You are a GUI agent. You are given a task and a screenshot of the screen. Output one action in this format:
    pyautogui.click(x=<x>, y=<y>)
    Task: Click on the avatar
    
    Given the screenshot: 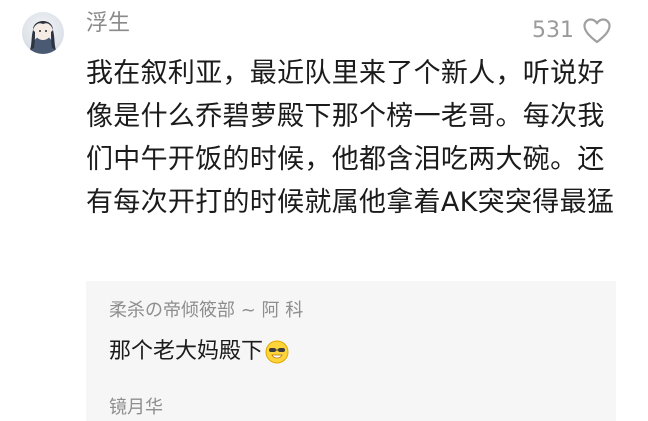 What is the action you would take?
    pyautogui.click(x=43, y=33)
    